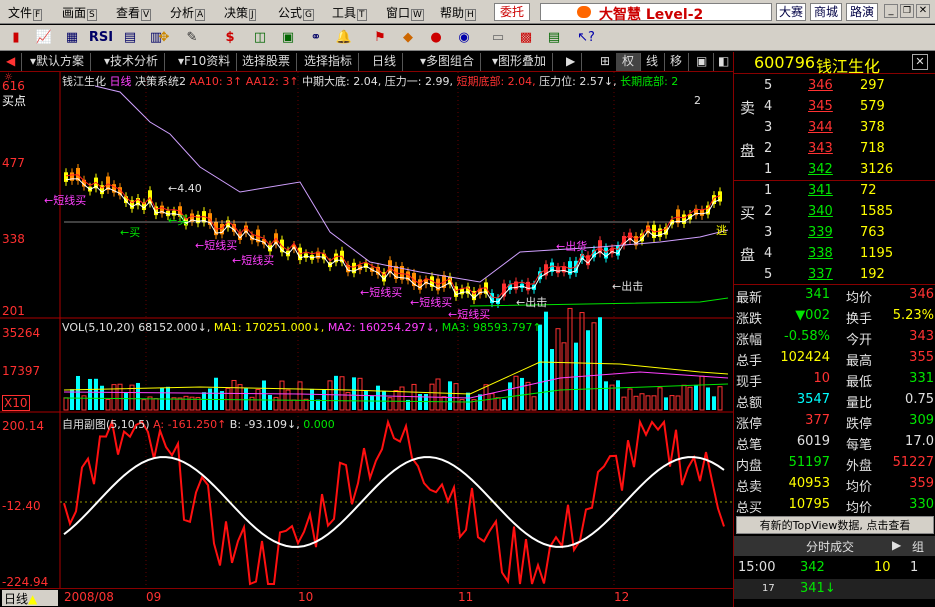 The image size is (935, 607). What do you see at coordinates (134, 12) in the screenshot?
I see `menu-view: 查看 V` at bounding box center [134, 12].